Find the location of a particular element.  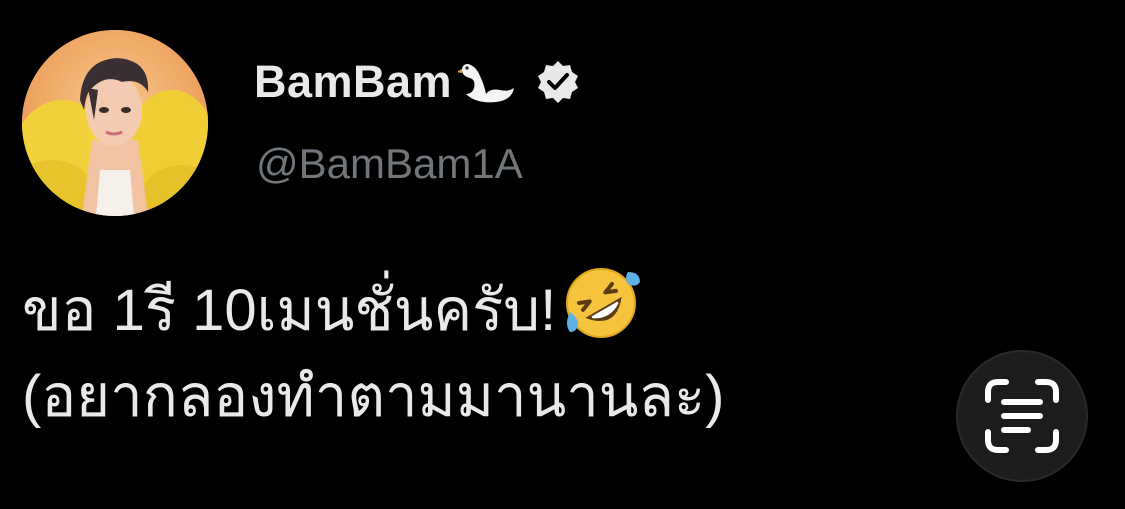

avatar-photo is located at coordinates (115, 123).